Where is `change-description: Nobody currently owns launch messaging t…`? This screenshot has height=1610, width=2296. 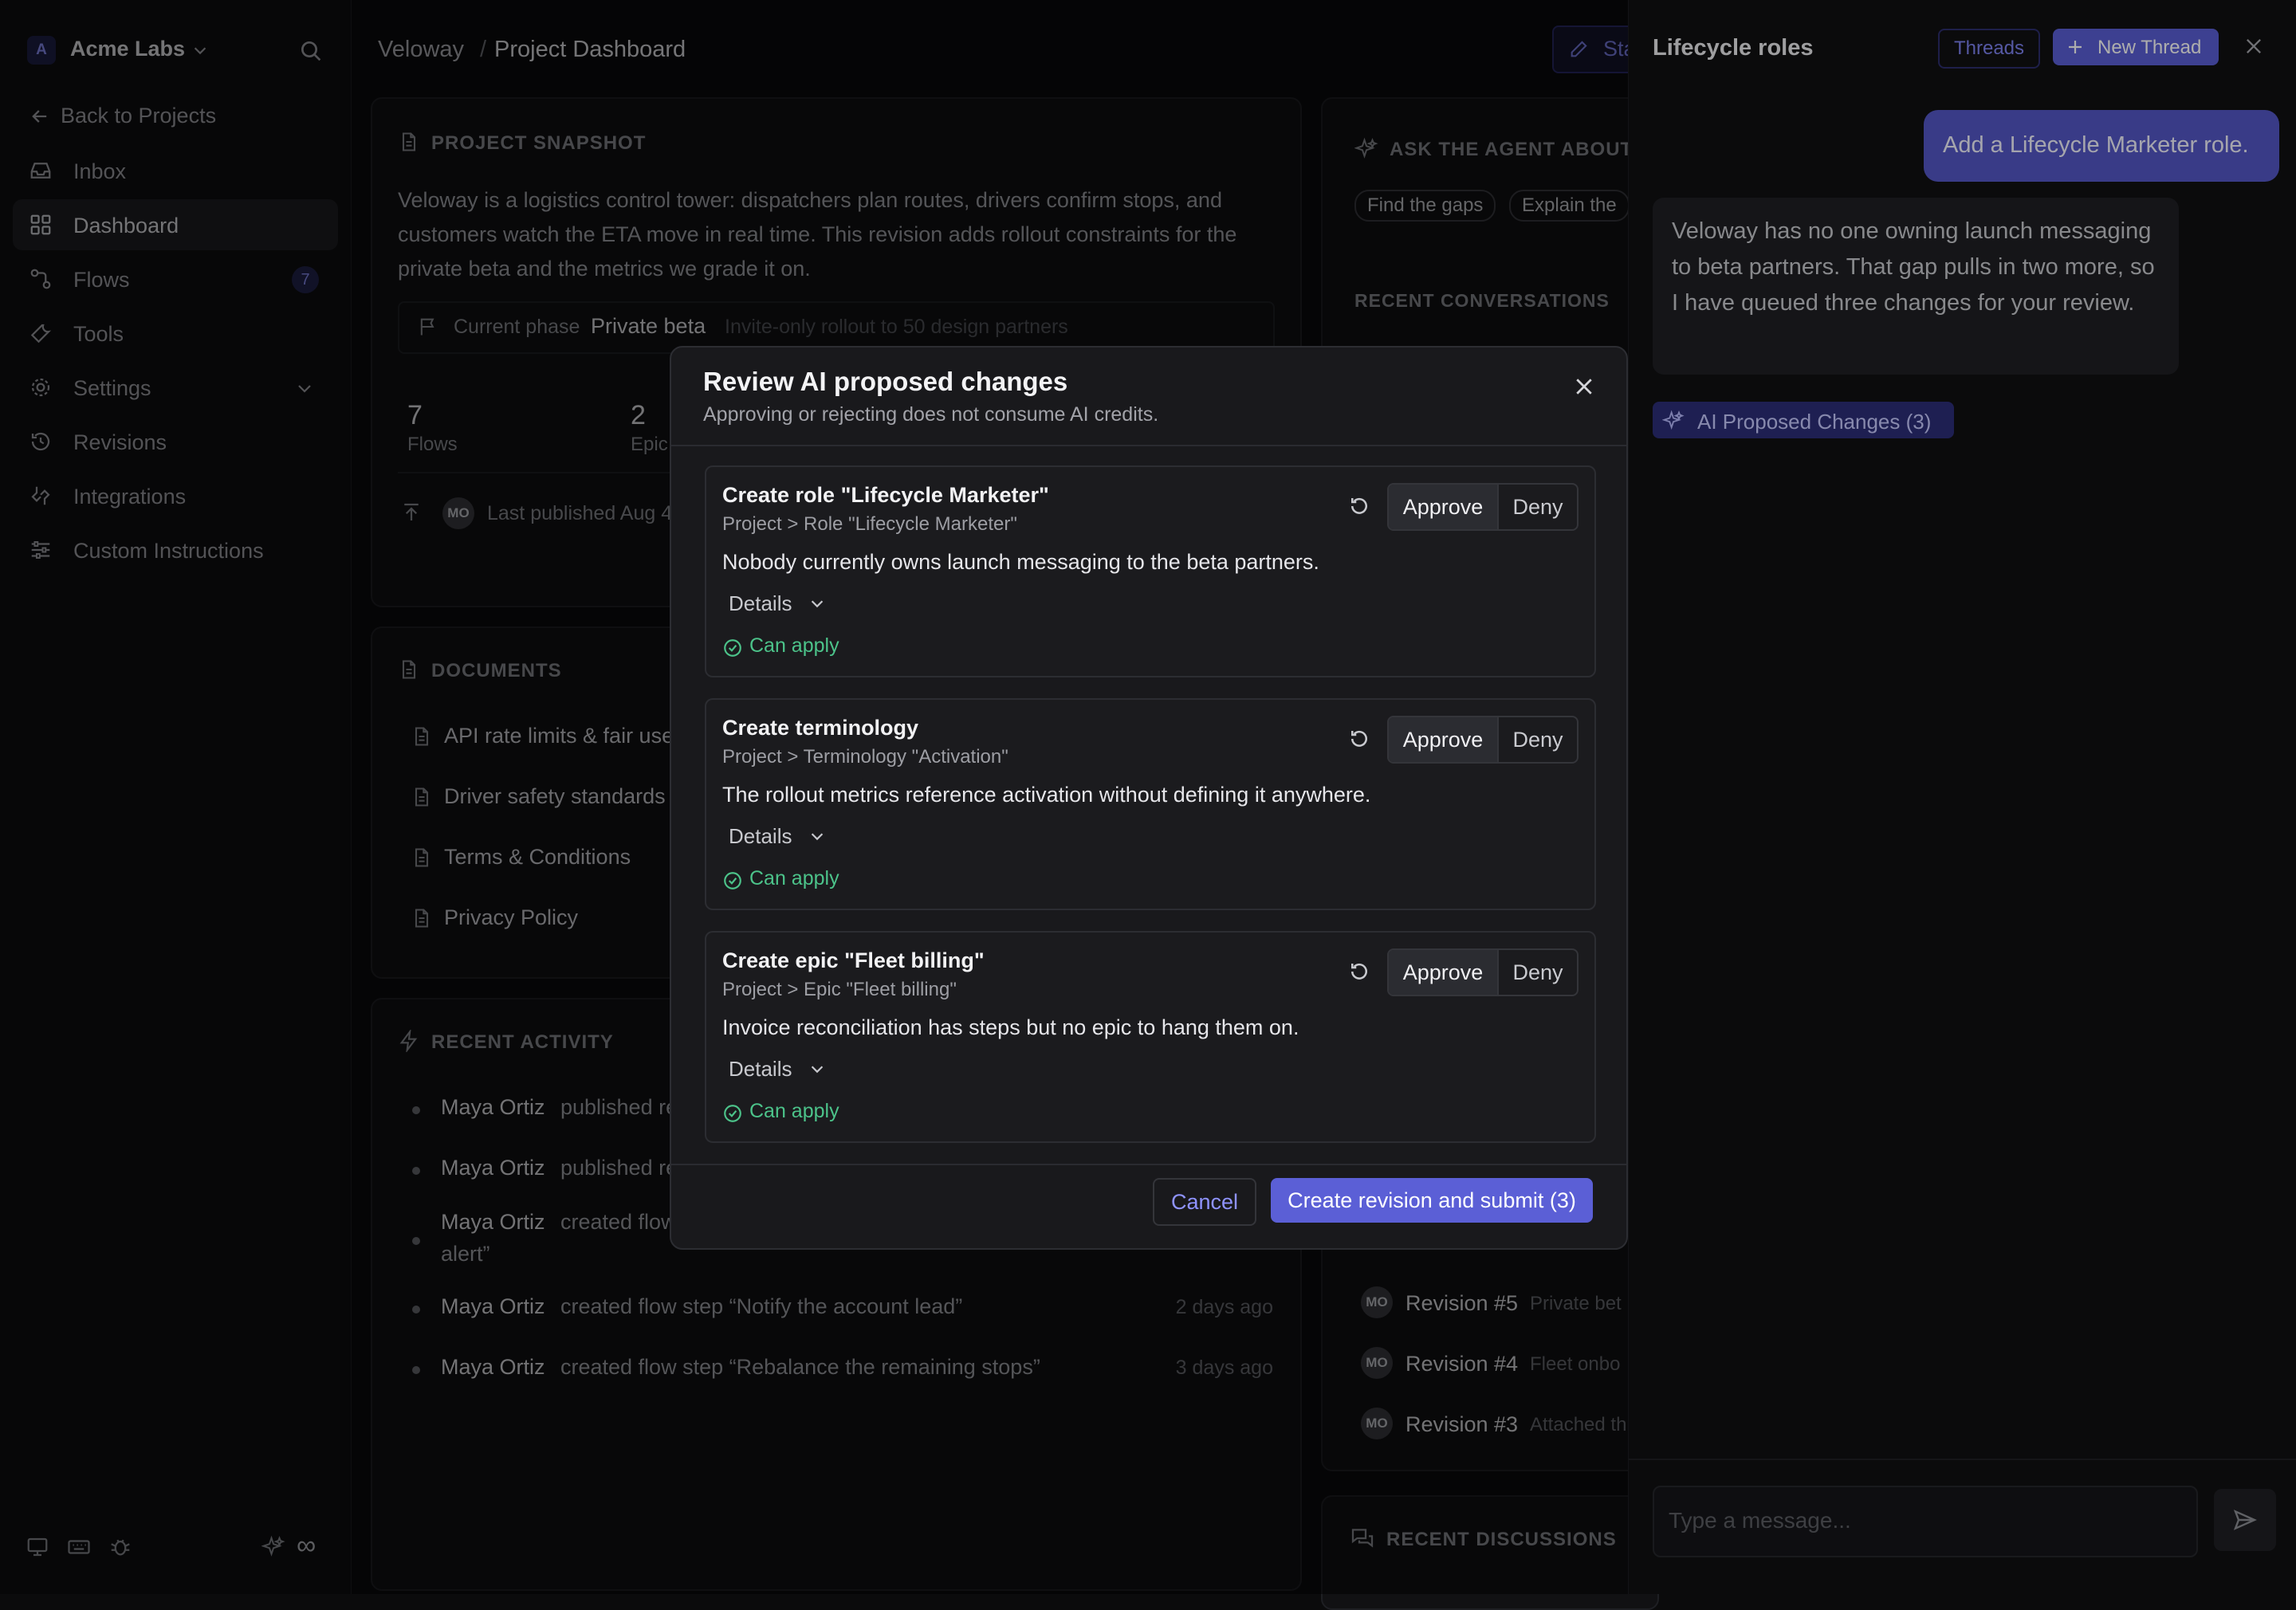
change-description: Nobody currently owns launch messaging t… is located at coordinates (1020, 562).